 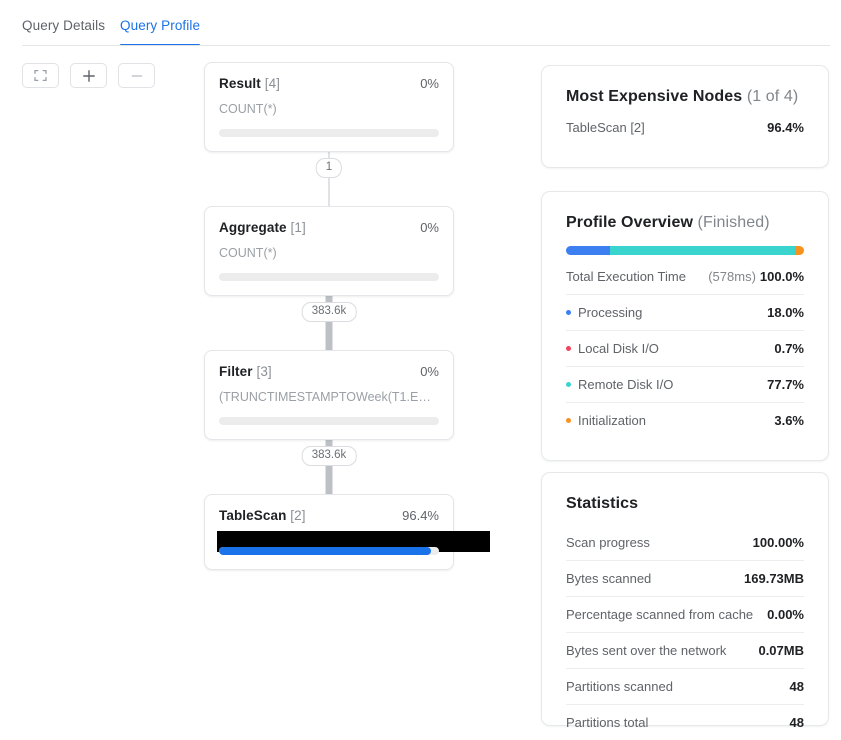 What do you see at coordinates (785, 614) in the screenshot?
I see `statistics-value: 0.00%` at bounding box center [785, 614].